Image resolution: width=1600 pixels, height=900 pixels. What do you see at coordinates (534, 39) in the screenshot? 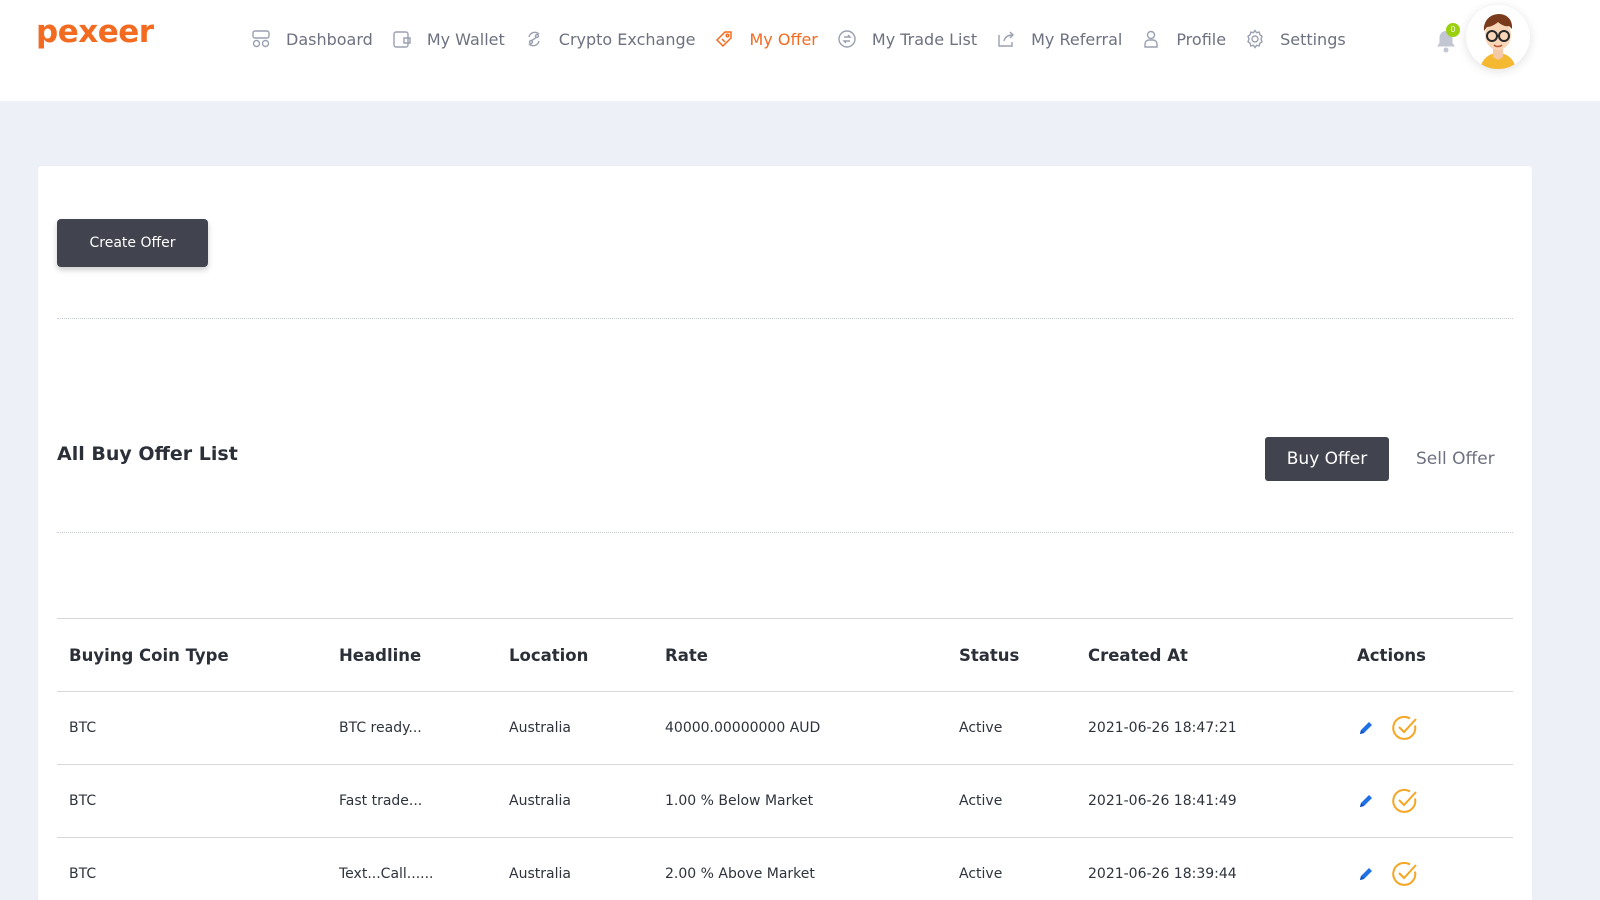
I see `exchange-icon` at bounding box center [534, 39].